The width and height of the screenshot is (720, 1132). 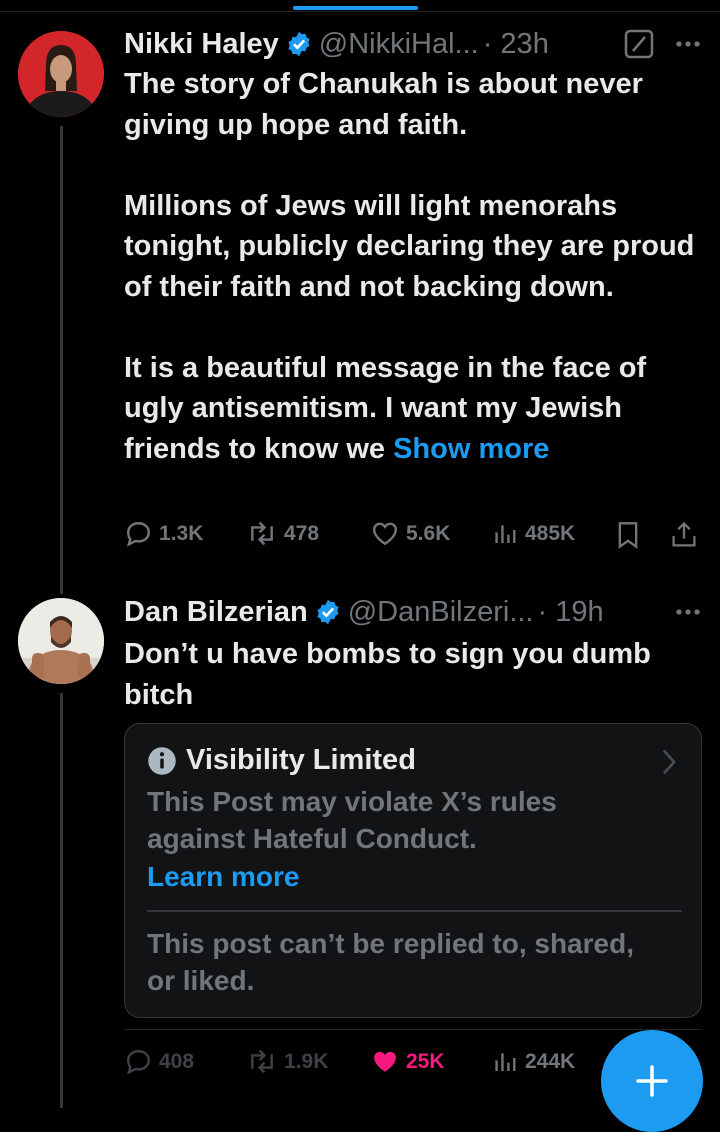 I want to click on dan-bilzerian-photo, so click(x=61, y=641).